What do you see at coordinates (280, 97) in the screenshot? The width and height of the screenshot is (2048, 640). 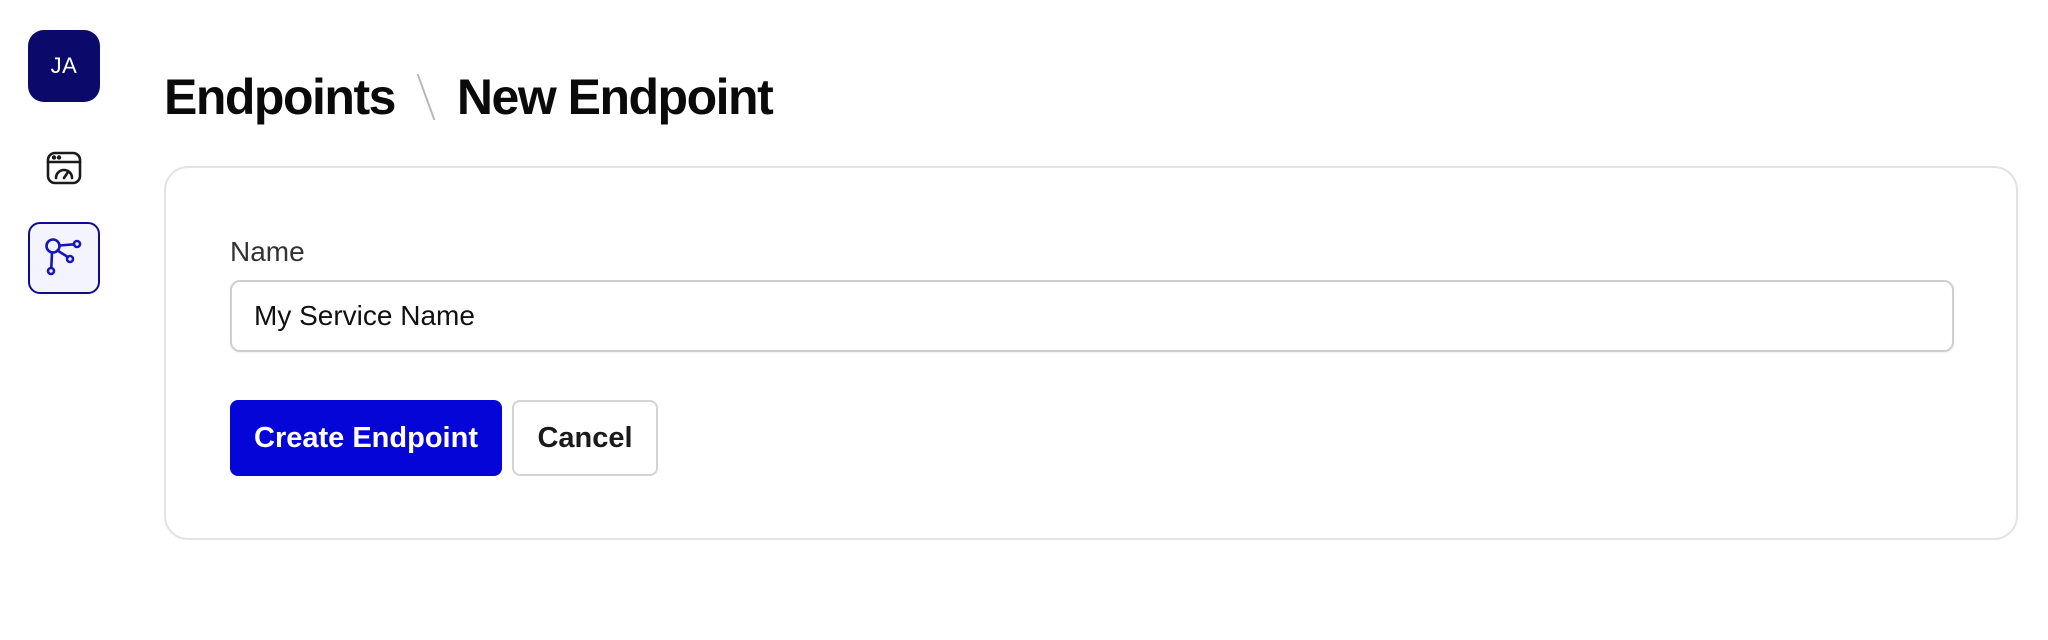 I see `breadcrumb-parent-link: Endpoints` at bounding box center [280, 97].